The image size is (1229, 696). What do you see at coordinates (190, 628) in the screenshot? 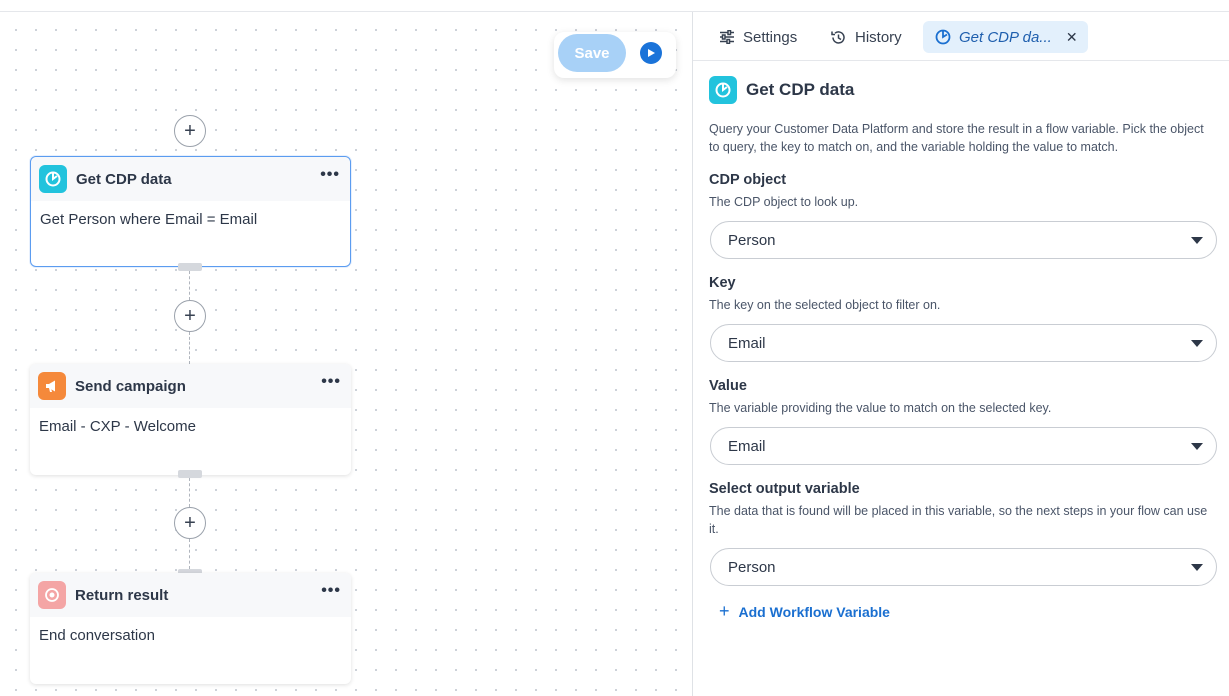
I see `flow-node-return-result: Return result ••• End conversation` at bounding box center [190, 628].